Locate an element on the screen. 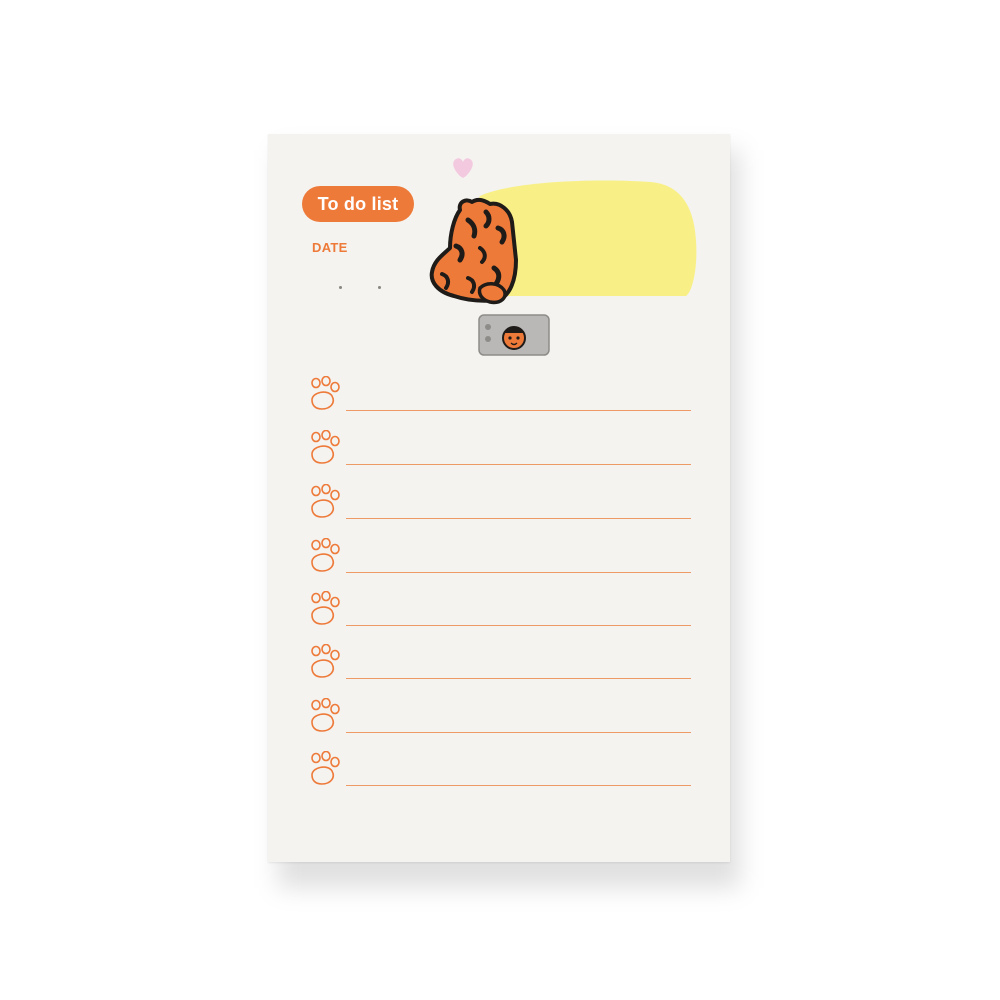  phone-icon is located at coordinates (514, 335).